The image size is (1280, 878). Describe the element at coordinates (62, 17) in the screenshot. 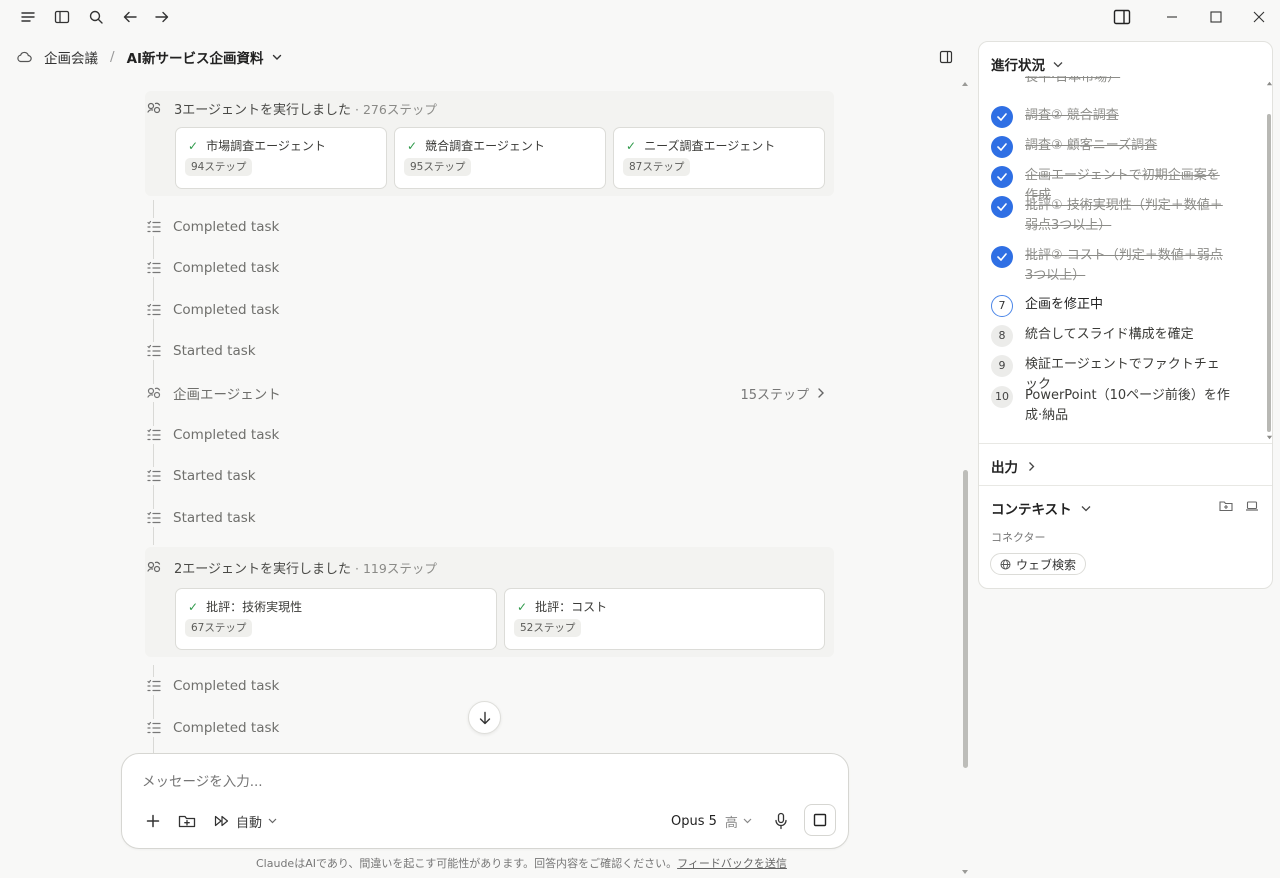

I see `sidebar-toggle-icon` at that location.